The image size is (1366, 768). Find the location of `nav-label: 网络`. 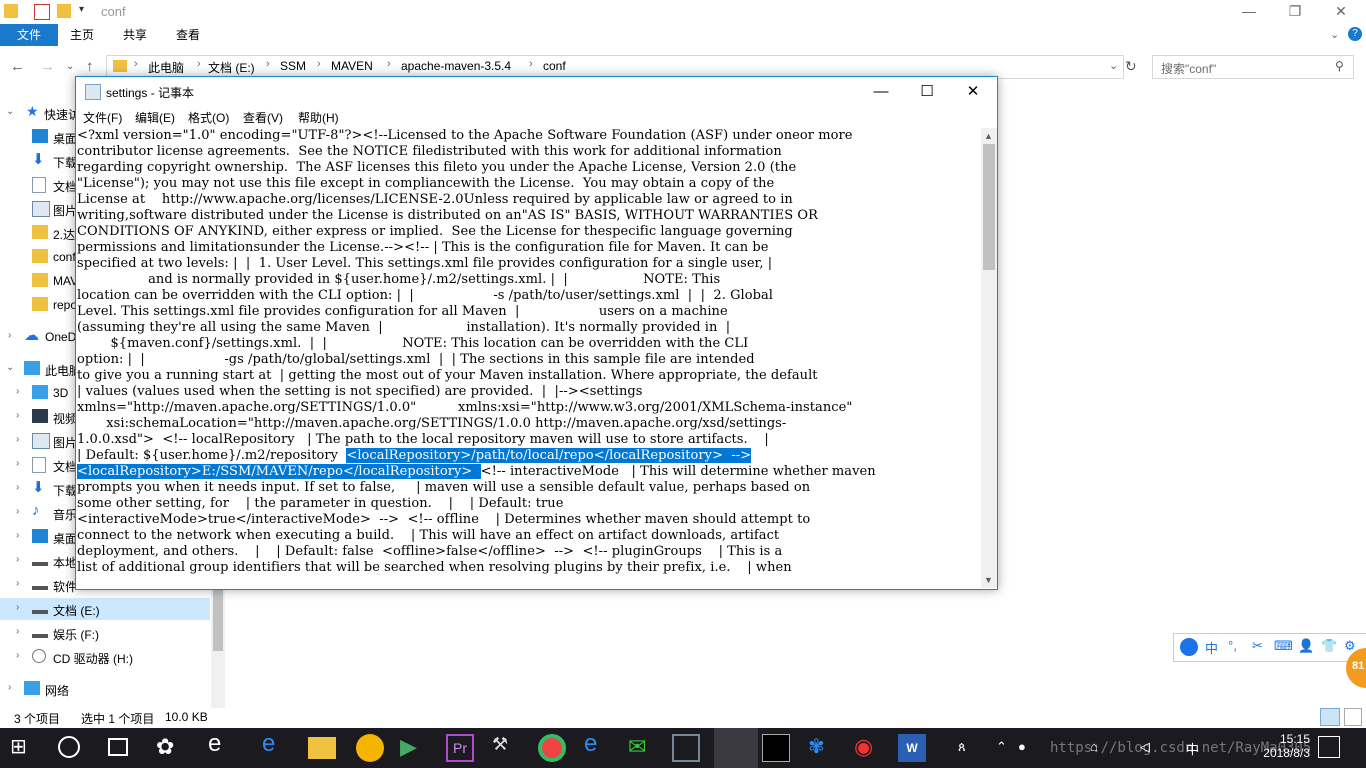

nav-label: 网络 is located at coordinates (57, 691).